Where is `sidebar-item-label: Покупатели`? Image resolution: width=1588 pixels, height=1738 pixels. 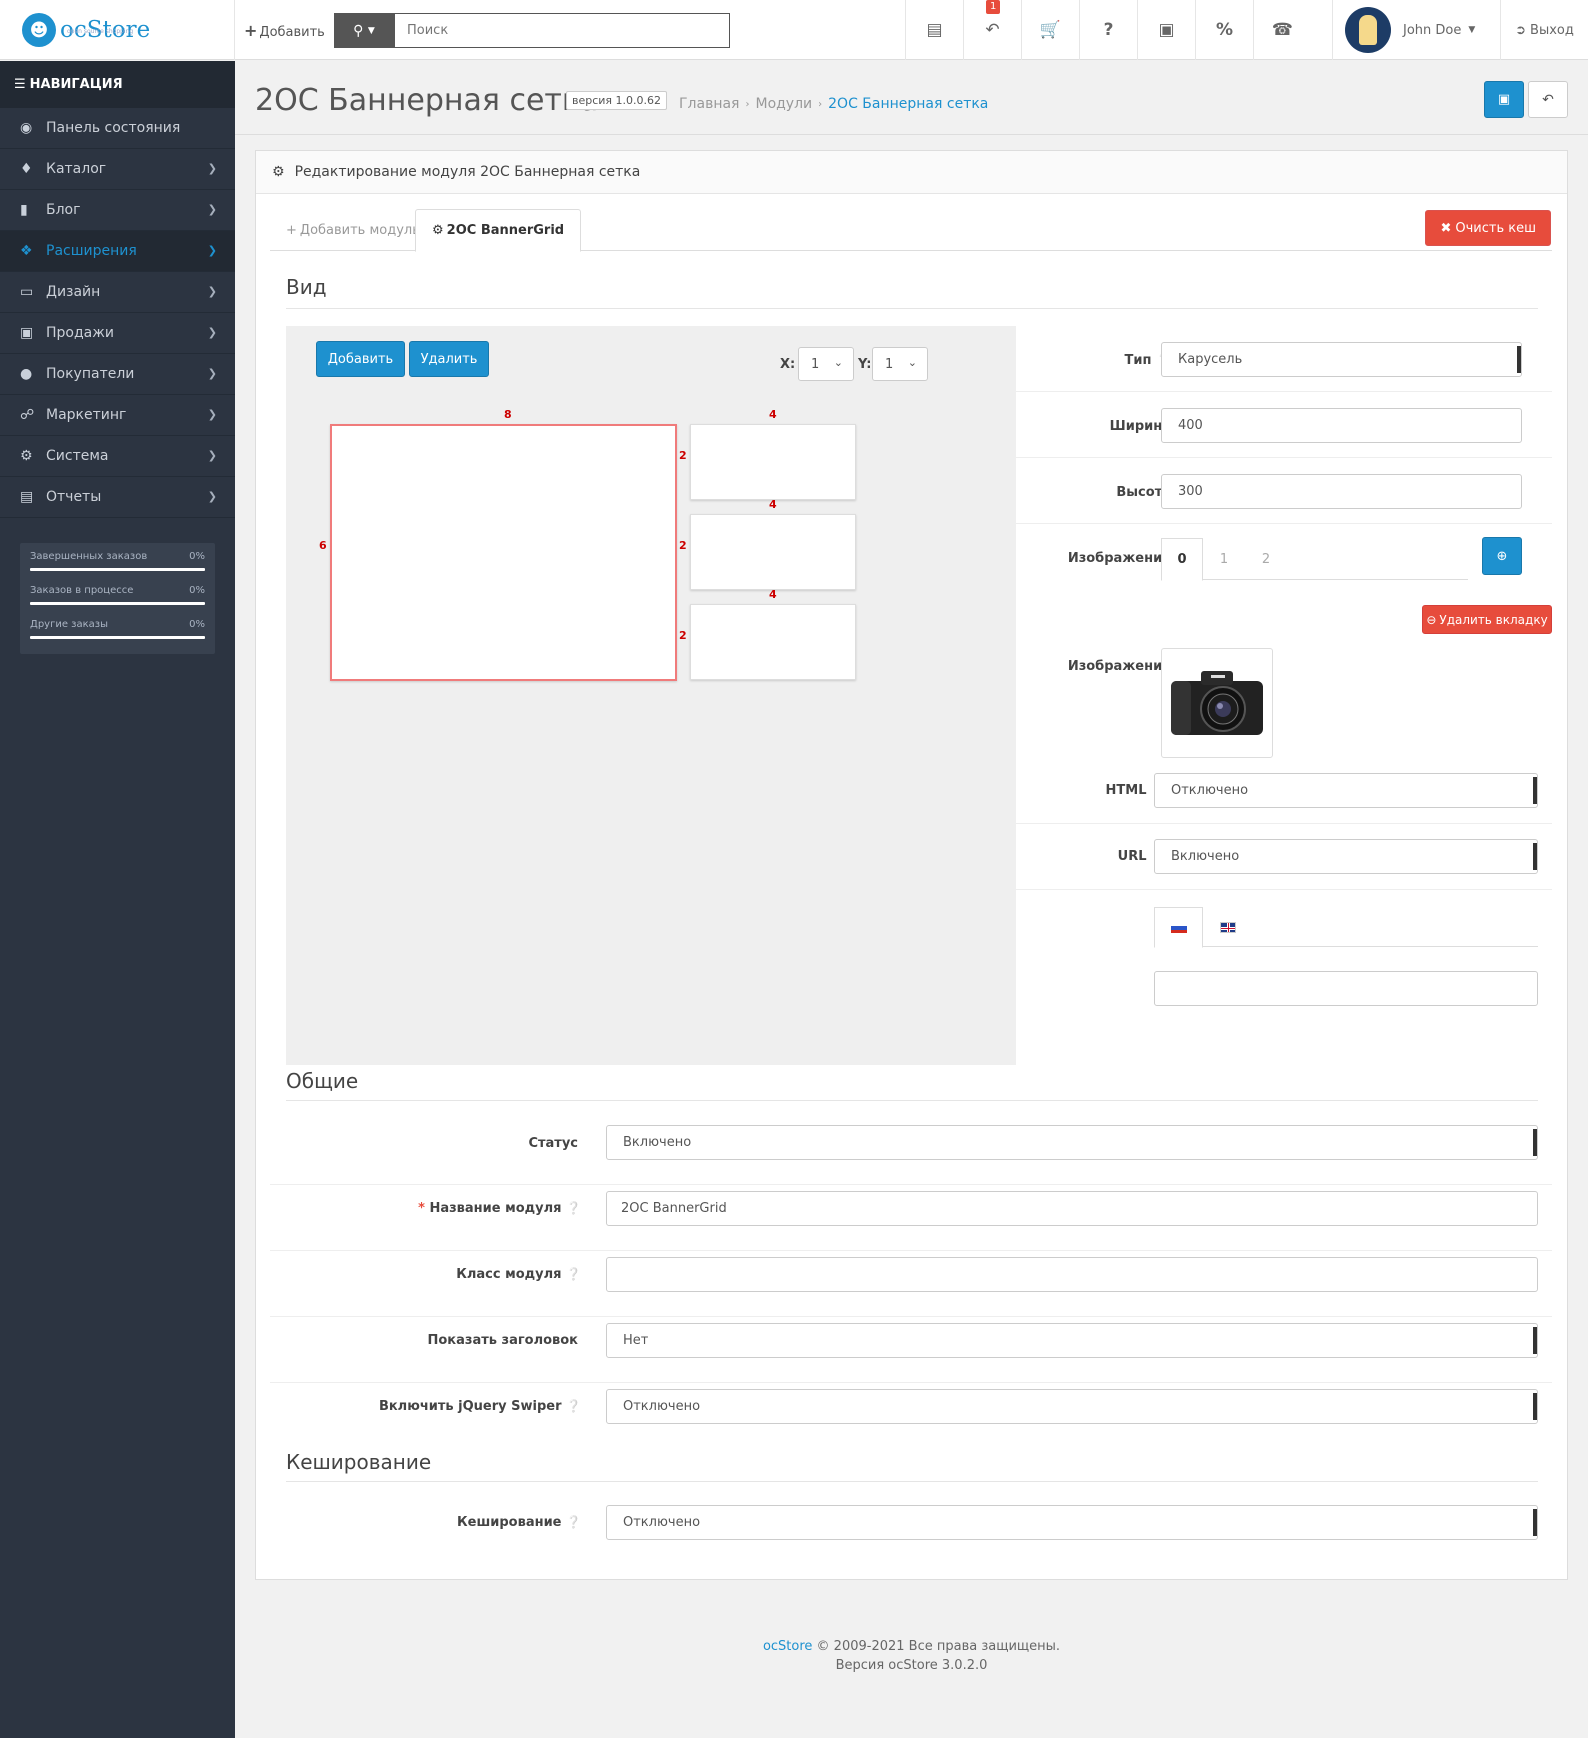
sidebar-item-label: Покупатели is located at coordinates (90, 374).